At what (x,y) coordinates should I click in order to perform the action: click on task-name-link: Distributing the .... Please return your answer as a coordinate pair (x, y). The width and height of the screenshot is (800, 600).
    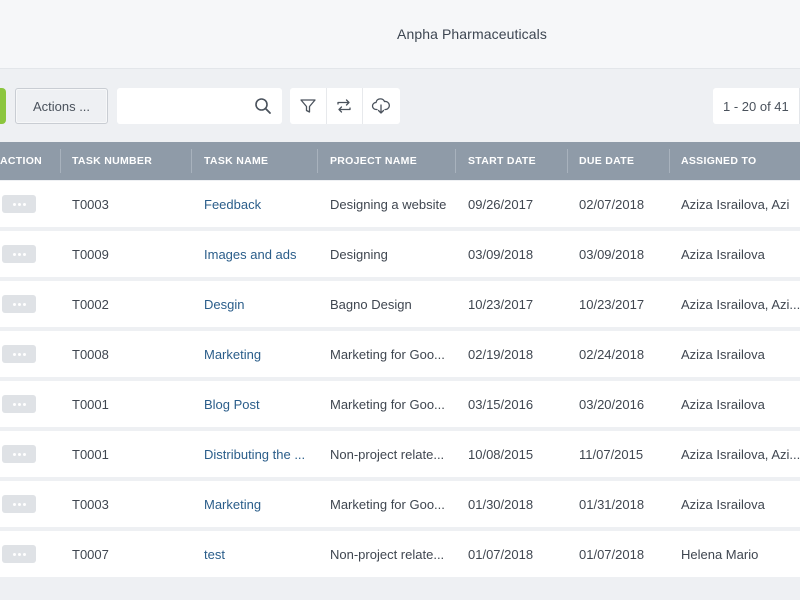
    Looking at the image, I should click on (258, 454).